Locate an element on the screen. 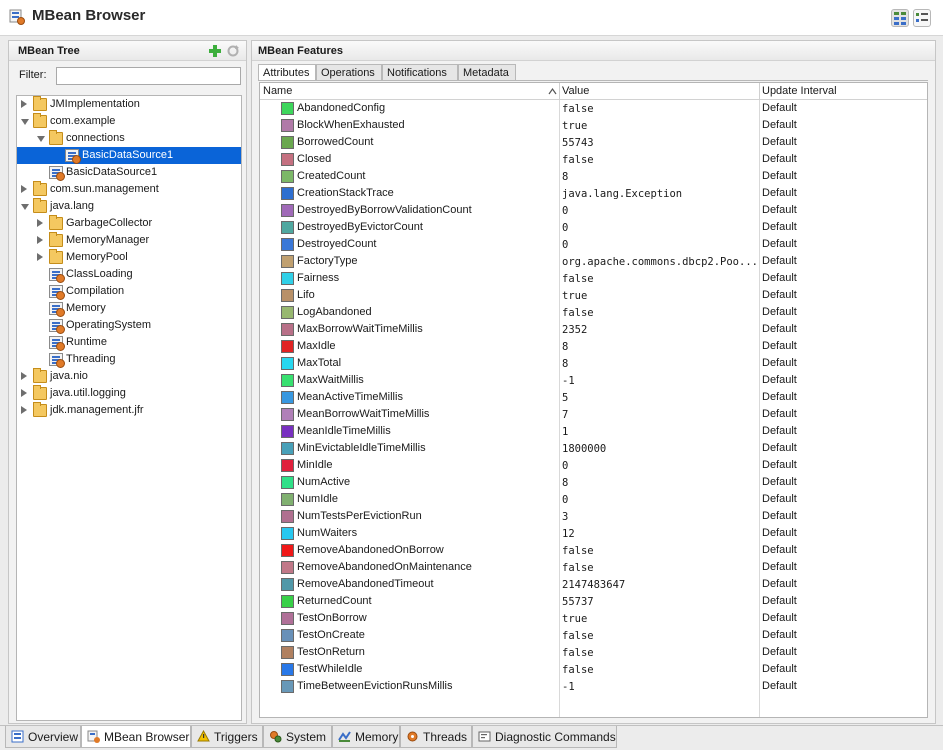 This screenshot has width=943, height=750. attribute-value: 0 is located at coordinates (660, 245).